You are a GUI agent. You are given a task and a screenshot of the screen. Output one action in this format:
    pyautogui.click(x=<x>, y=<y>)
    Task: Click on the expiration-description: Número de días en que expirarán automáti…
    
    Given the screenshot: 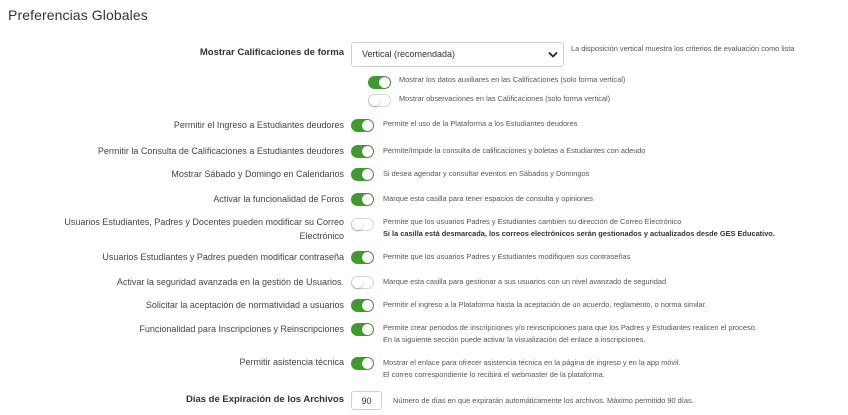 What is the action you would take?
    pyautogui.click(x=543, y=400)
    